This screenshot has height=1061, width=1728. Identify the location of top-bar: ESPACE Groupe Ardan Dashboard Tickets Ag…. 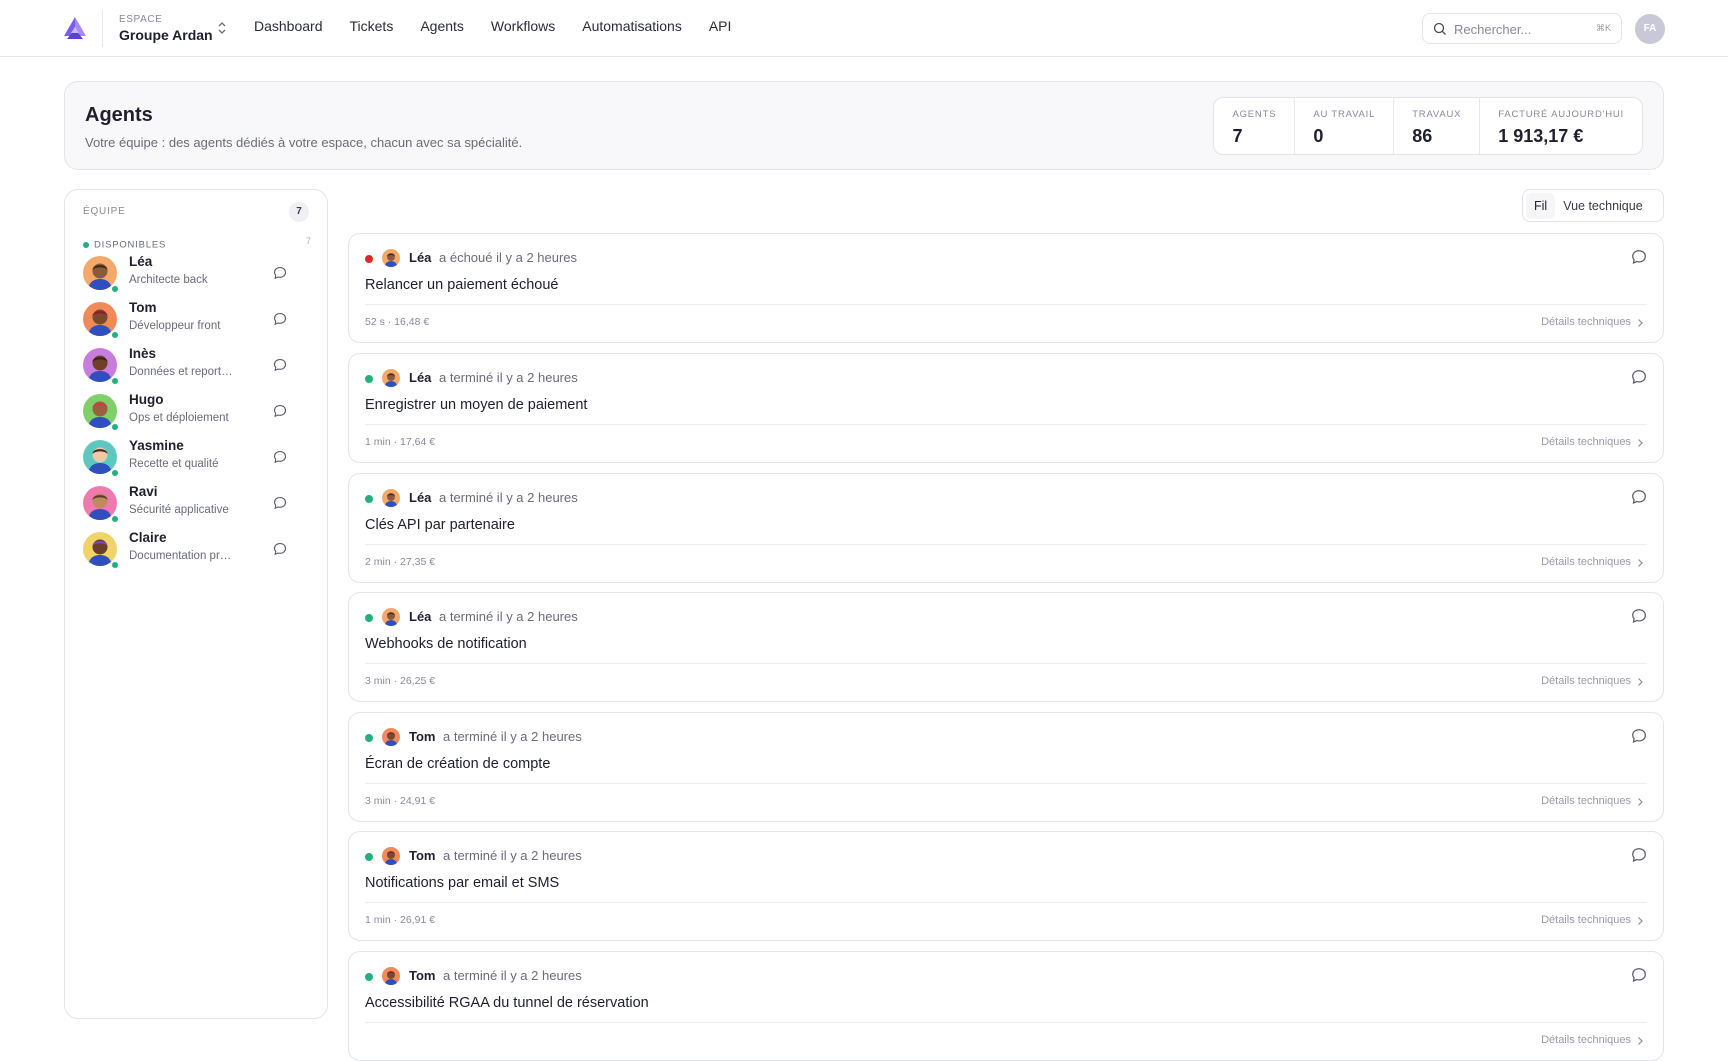
(864, 28).